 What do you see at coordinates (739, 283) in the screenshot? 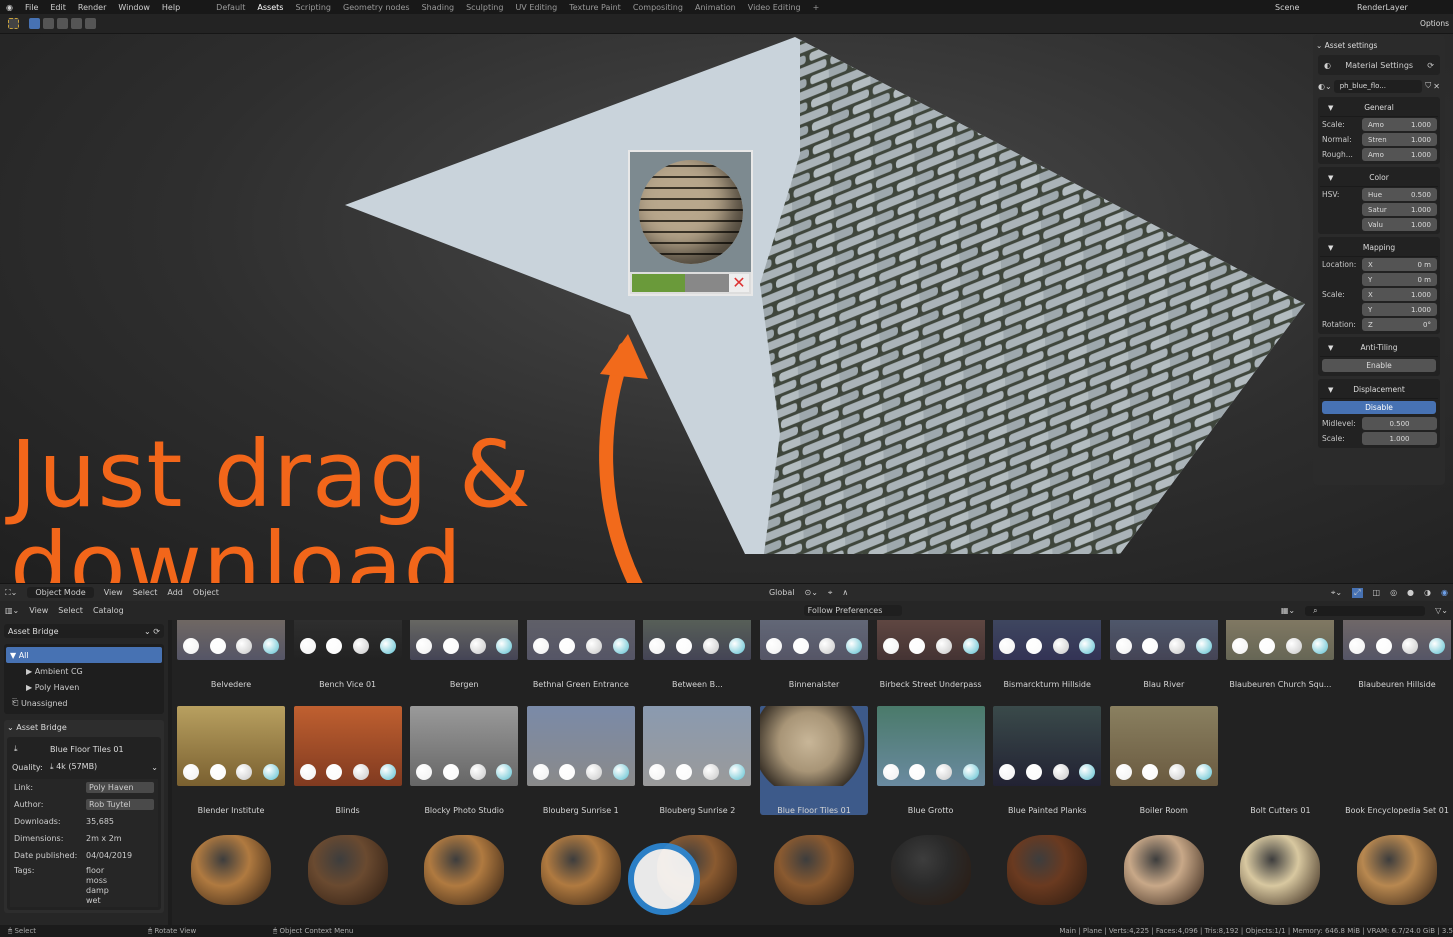
I see `cancel-download-icon: ✕` at bounding box center [739, 283].